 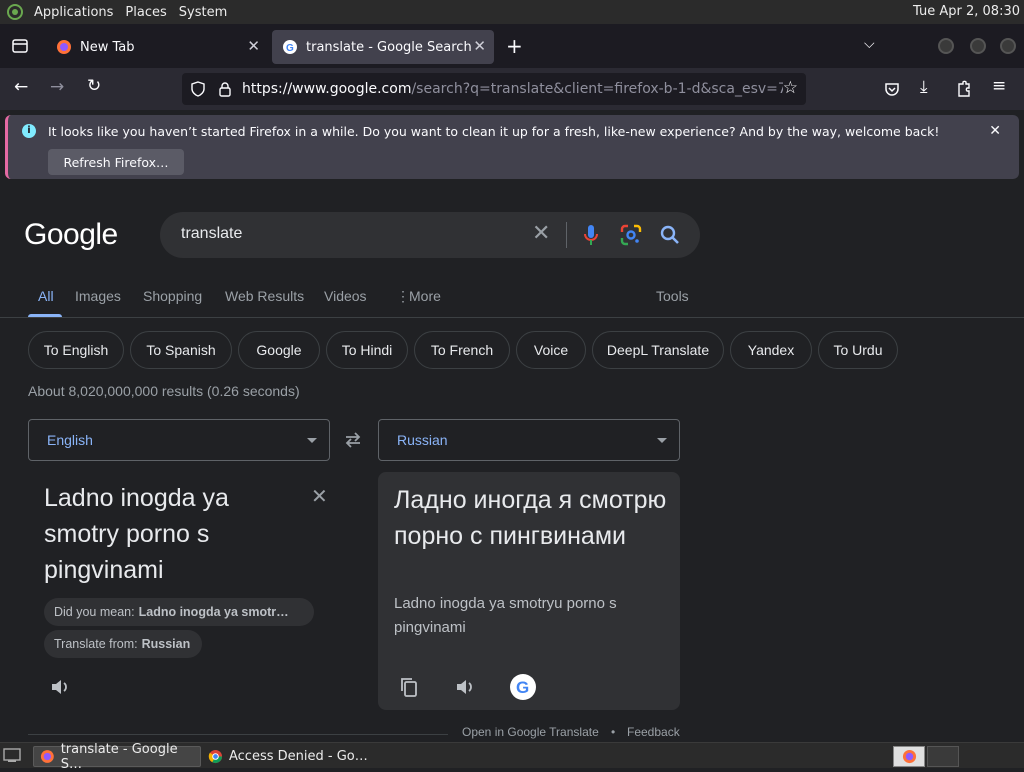 I want to click on tab-label: New Tab, so click(x=107, y=47).